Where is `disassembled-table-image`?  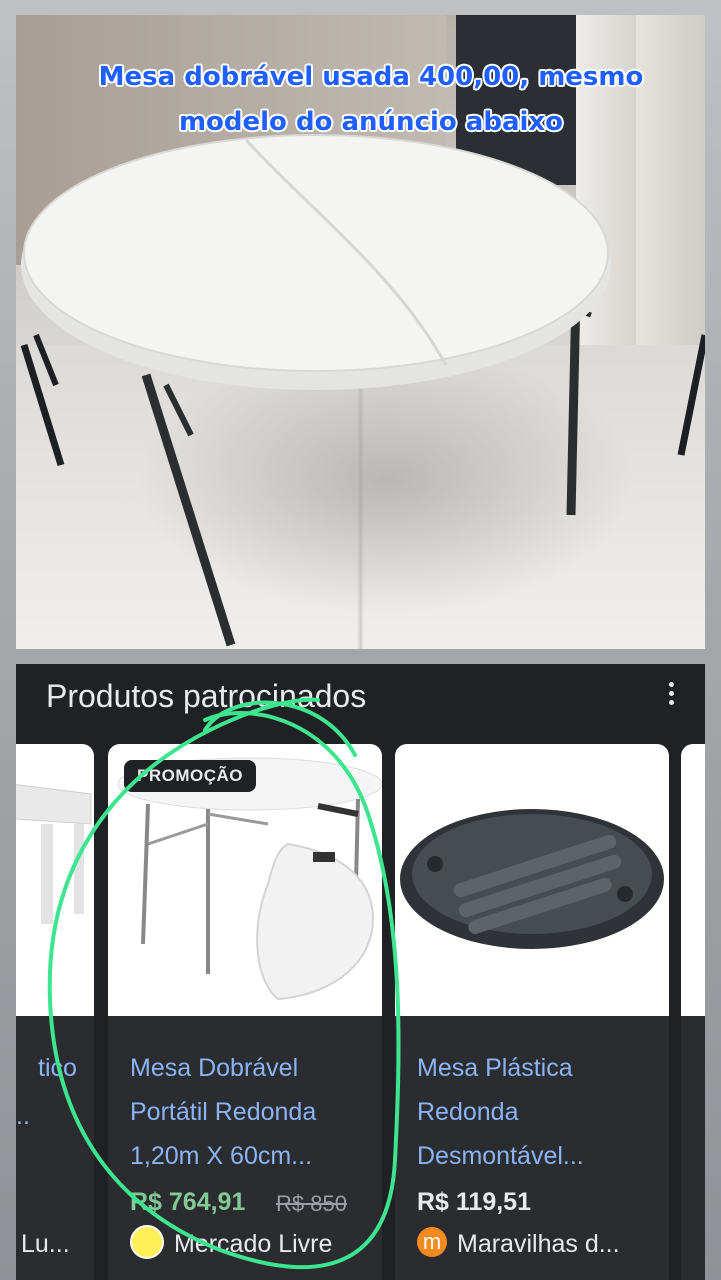 disassembled-table-image is located at coordinates (532, 879).